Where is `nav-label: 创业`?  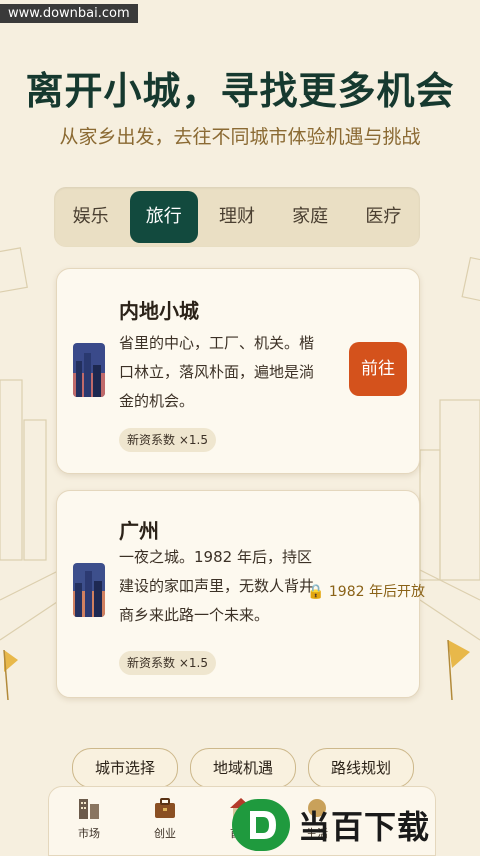 nav-label: 创业 is located at coordinates (165, 833).